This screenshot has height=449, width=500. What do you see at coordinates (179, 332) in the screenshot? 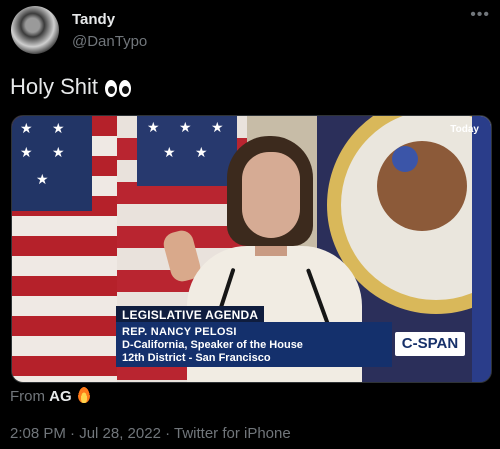
I see `chyron-name: REP. NANCY PELOSI` at bounding box center [179, 332].